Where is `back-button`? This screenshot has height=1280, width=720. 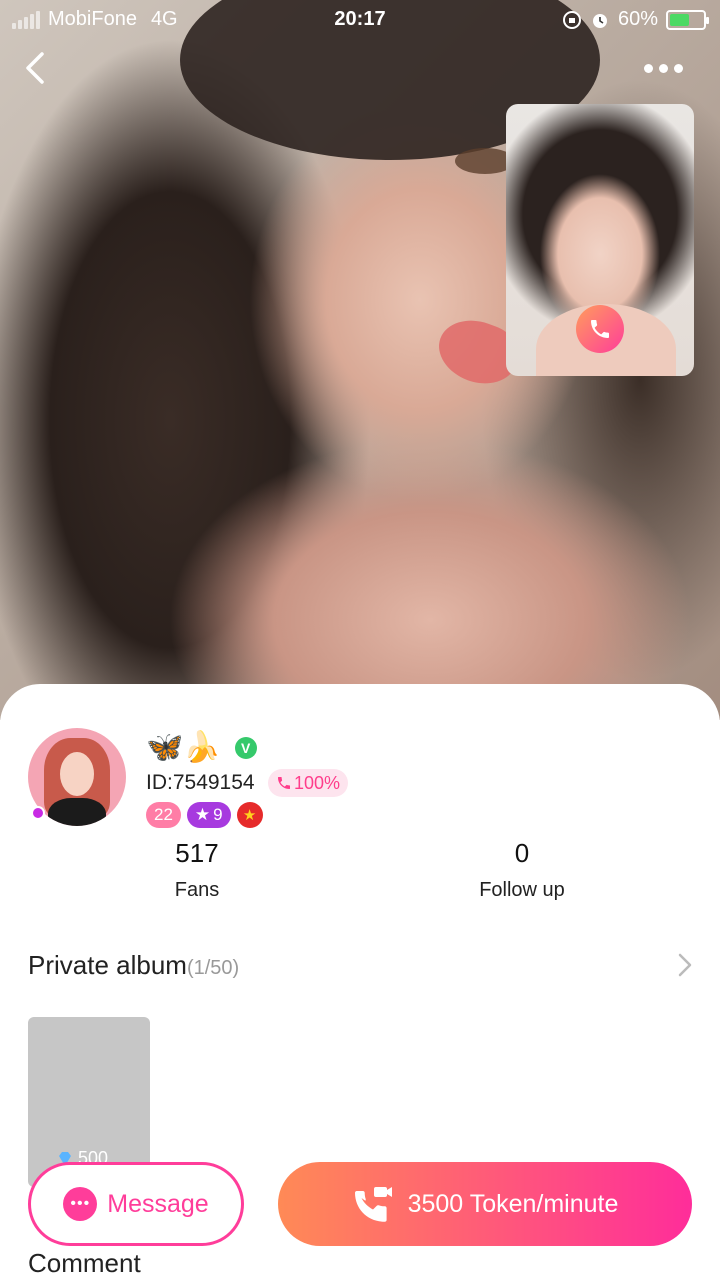
back-button is located at coordinates (40, 70).